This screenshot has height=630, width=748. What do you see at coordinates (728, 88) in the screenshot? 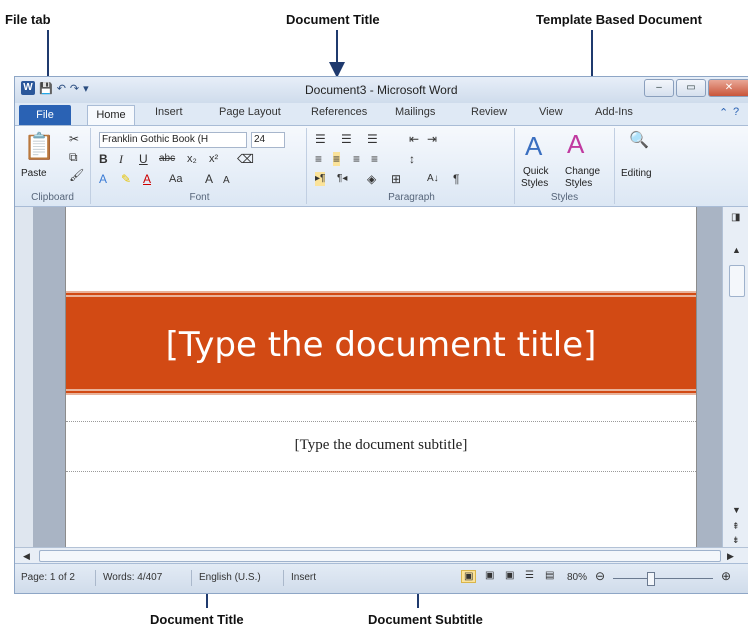
I see `close-button: ✕` at bounding box center [728, 88].